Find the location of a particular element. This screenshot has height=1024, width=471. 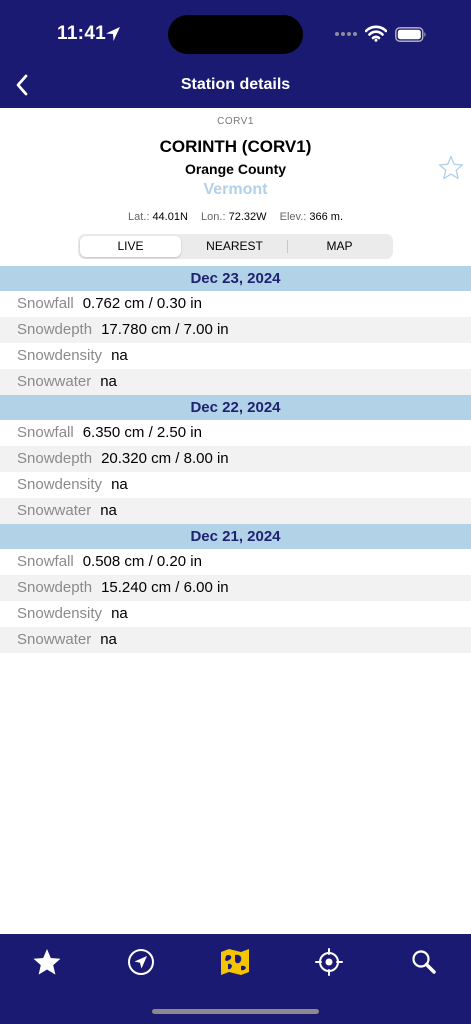

status-time: 11:41 is located at coordinates (82, 33).